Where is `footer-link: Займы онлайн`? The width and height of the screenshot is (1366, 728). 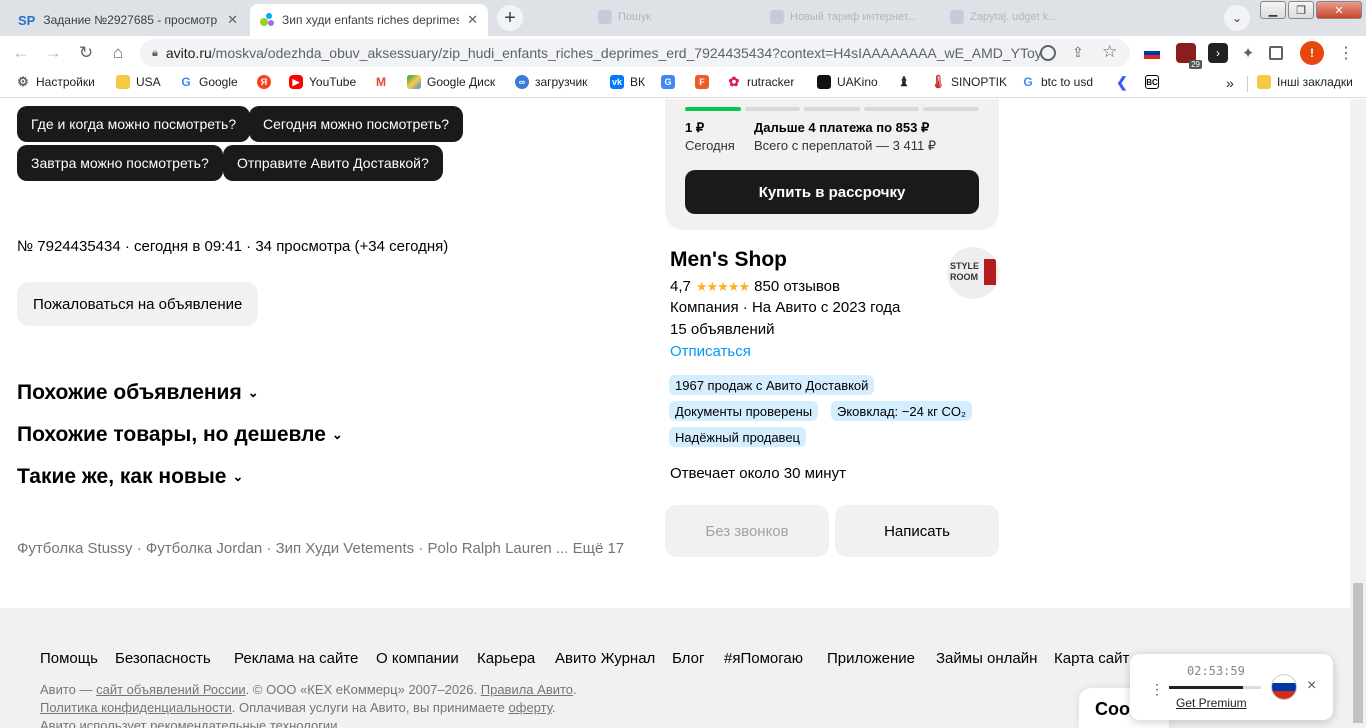 footer-link: Займы онлайн is located at coordinates (986, 658).